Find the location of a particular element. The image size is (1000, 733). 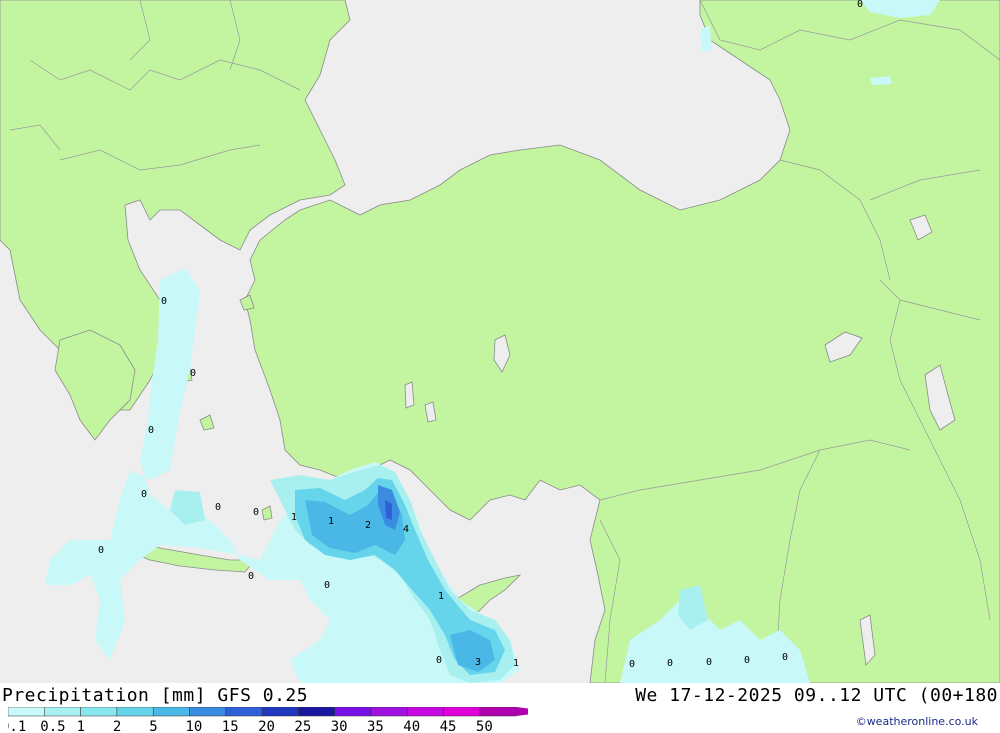

value-label: 3 is located at coordinates (478, 662).